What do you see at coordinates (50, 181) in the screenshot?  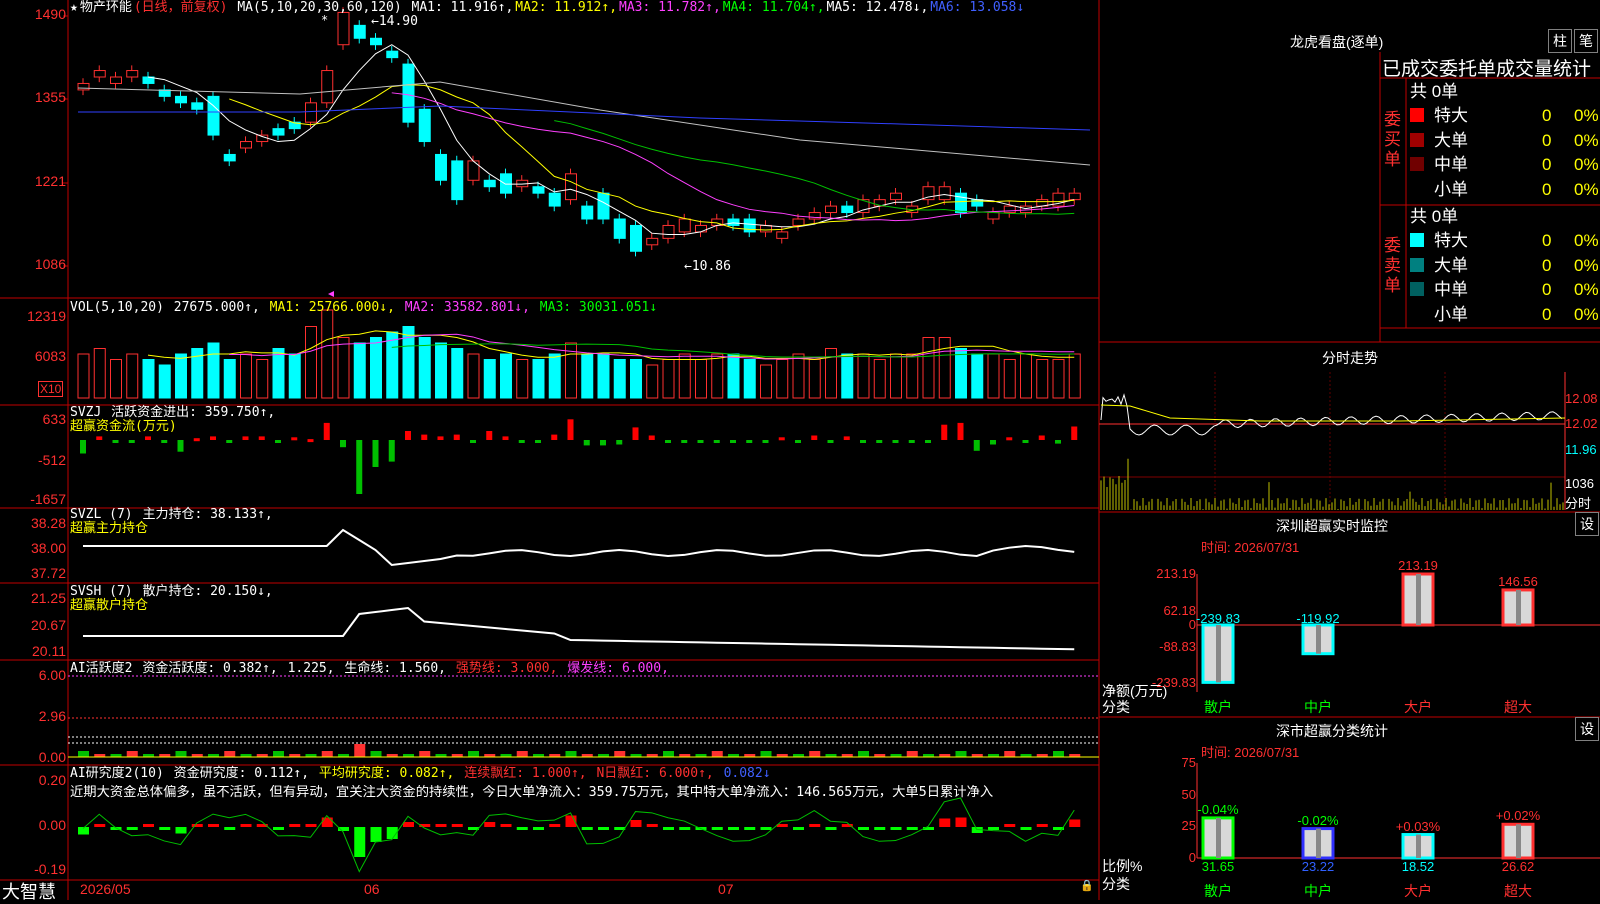 I see `kline-y-tick: 1221` at bounding box center [50, 181].